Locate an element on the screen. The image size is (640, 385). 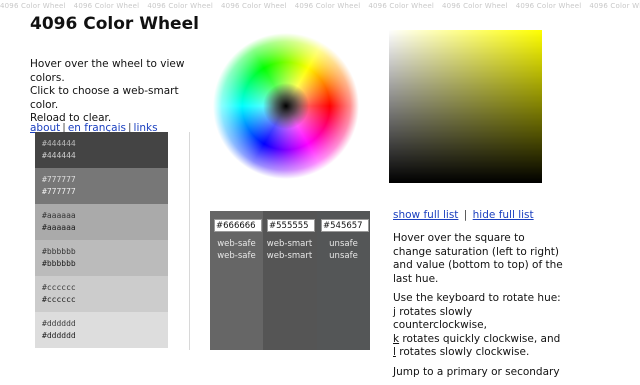
show-full-list-link: show full list is located at coordinates (425, 215).